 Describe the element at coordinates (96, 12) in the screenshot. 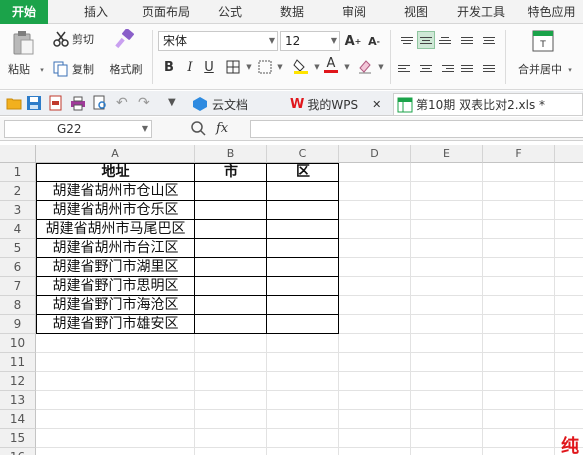

I see `menu-tab-insert: 插入` at that location.